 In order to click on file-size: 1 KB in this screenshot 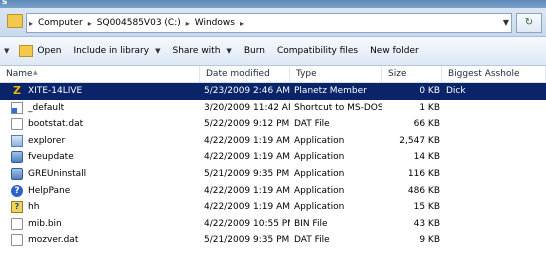, I will do `click(429, 107)`.